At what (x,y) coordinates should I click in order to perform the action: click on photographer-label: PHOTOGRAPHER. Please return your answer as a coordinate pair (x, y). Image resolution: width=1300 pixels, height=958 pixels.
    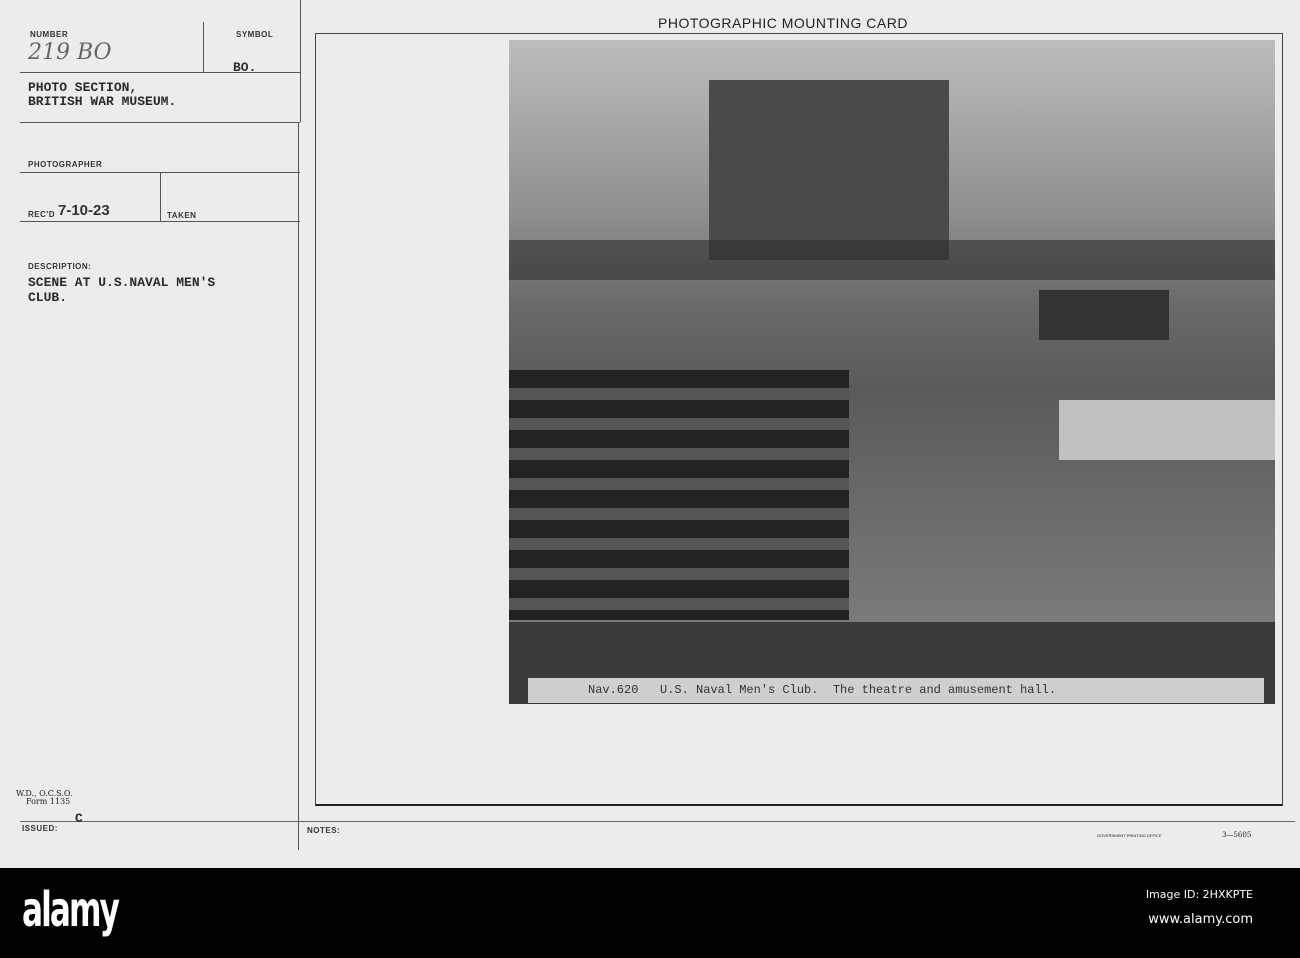
    Looking at the image, I should click on (65, 164).